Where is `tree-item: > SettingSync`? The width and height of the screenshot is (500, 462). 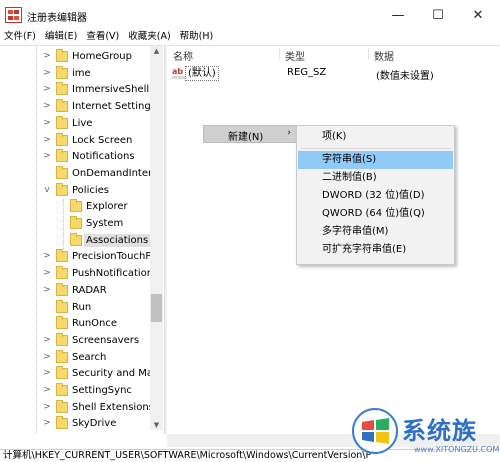 tree-item: > SettingSync is located at coordinates (75, 391).